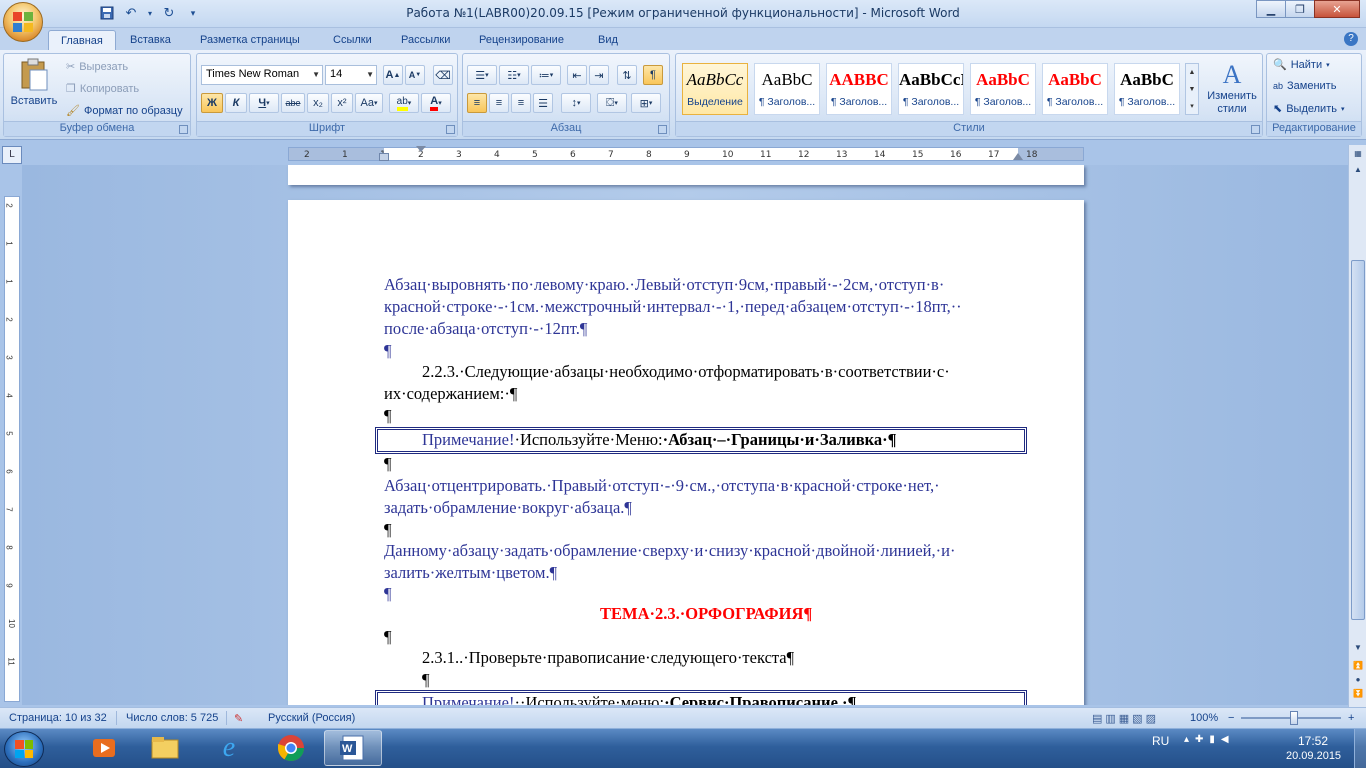 Image resolution: width=1366 pixels, height=768 pixels. What do you see at coordinates (425, 40) in the screenshot?
I see `tab-mailings: Рассылки` at bounding box center [425, 40].